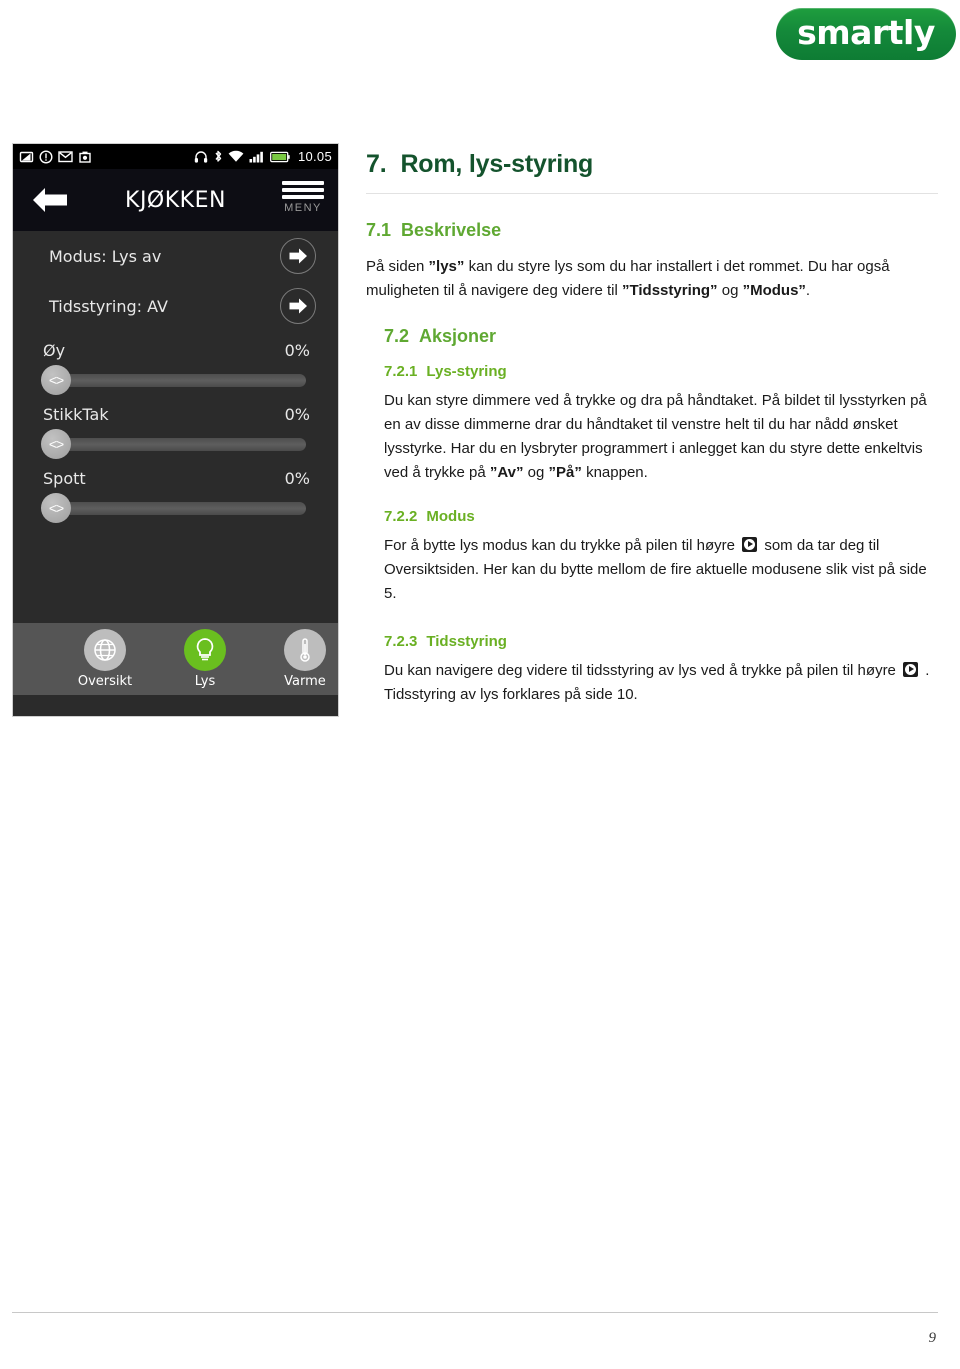 The width and height of the screenshot is (960, 1369). What do you see at coordinates (379, 230) in the screenshot?
I see `section-7-1-number: 7.1` at bounding box center [379, 230].